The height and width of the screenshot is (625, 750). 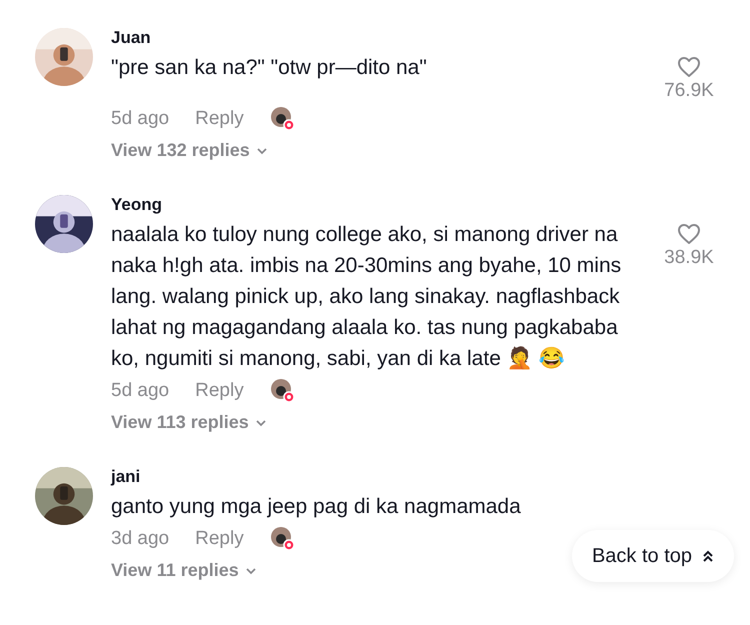 I want to click on back-to-top-button: Back to top, so click(x=653, y=556).